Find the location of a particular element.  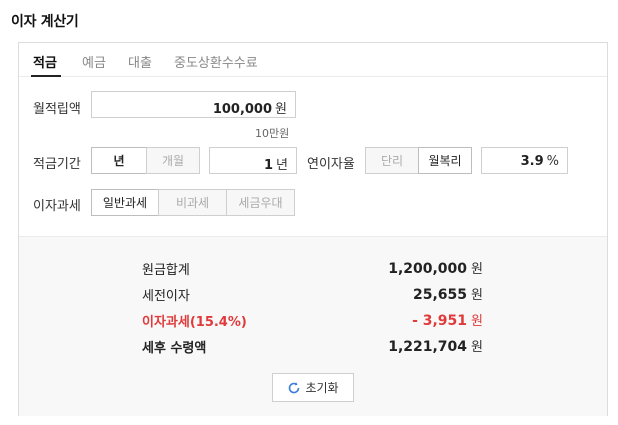

monthly-deposit-unit: 원 is located at coordinates (281, 109).